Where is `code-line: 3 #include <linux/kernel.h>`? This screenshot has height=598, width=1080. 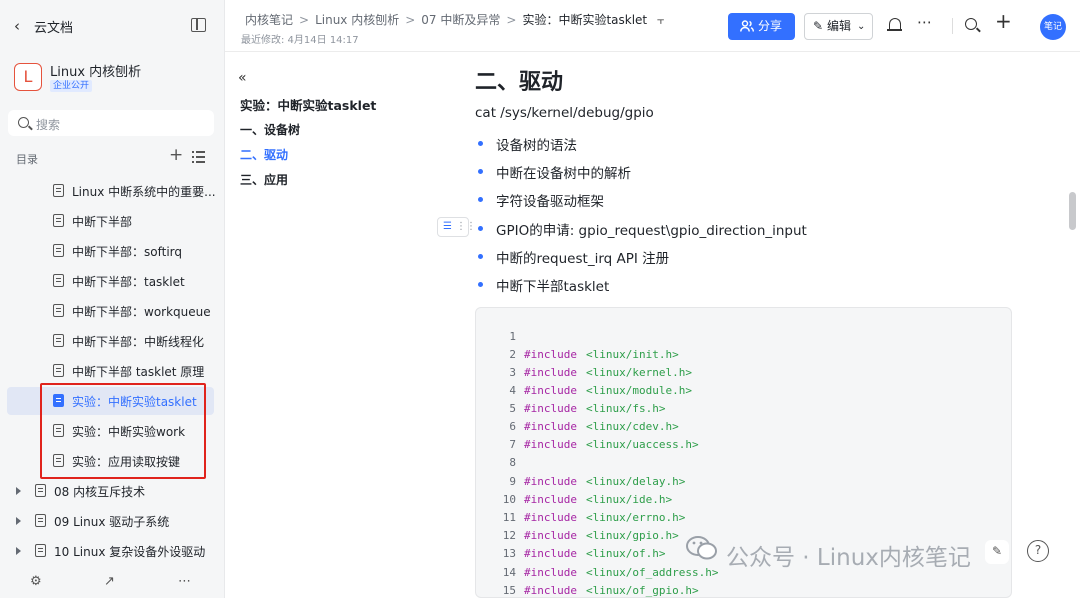
code-line: 3 #include <linux/kernel.h> is located at coordinates (743, 375).